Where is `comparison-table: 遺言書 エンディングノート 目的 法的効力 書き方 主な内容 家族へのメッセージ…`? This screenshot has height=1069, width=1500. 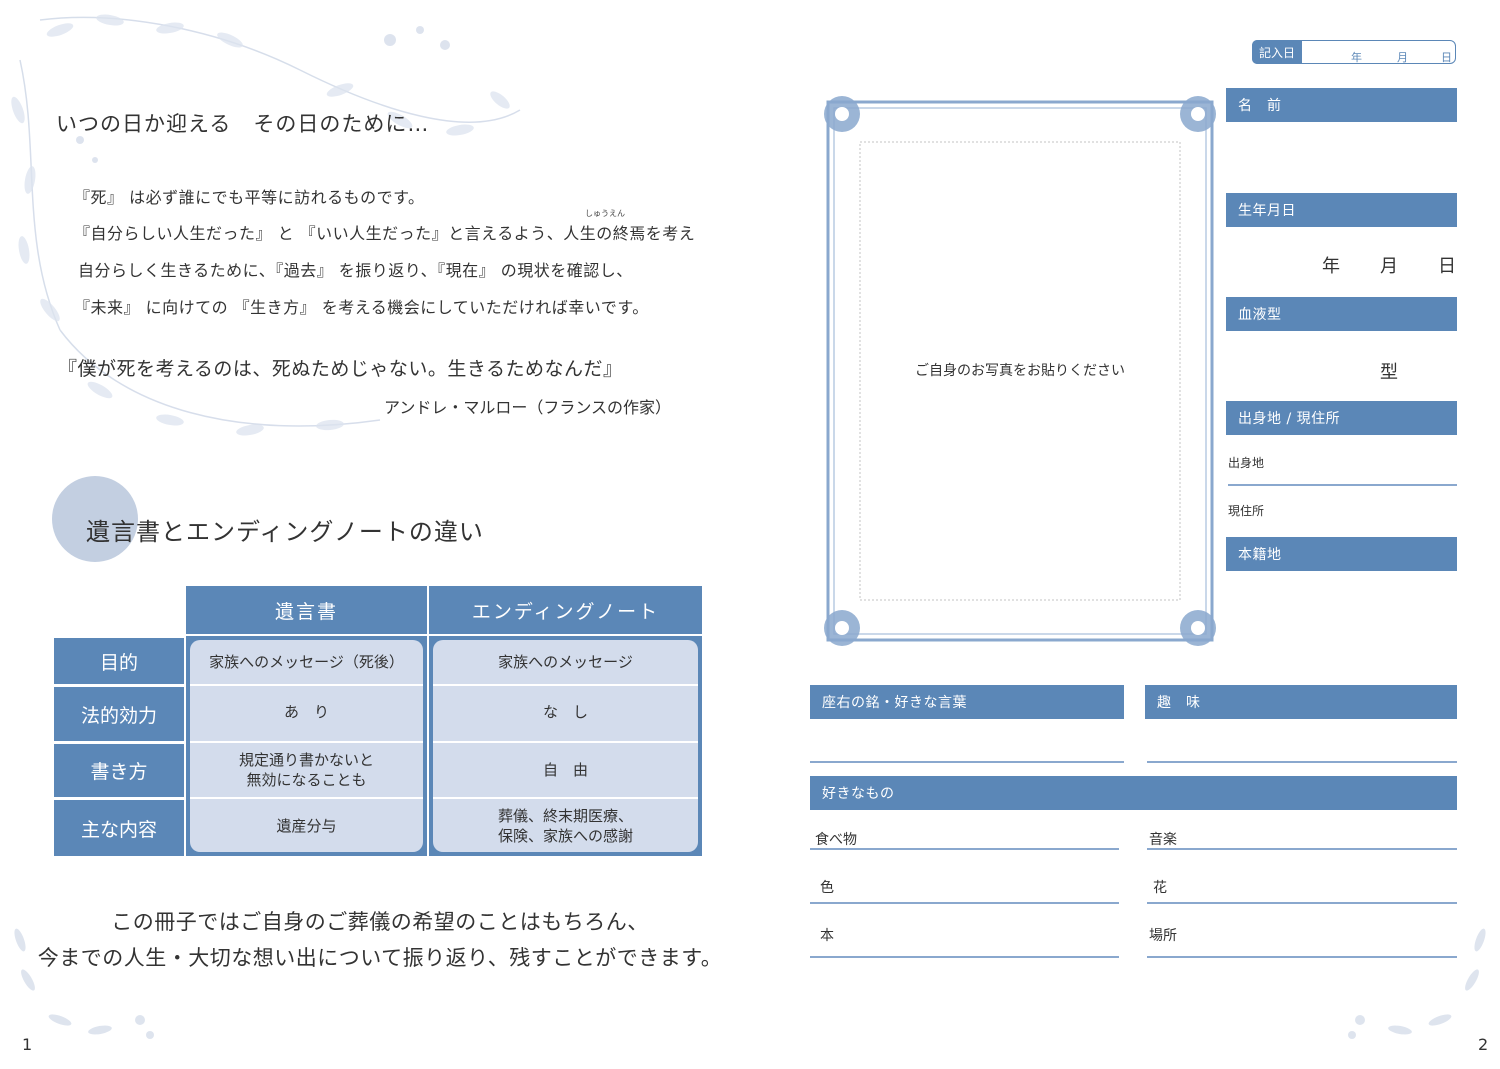 comparison-table: 遺言書 エンディングノート 目的 法的効力 書き方 主な内容 家族へのメッセージ… is located at coordinates (378, 721).